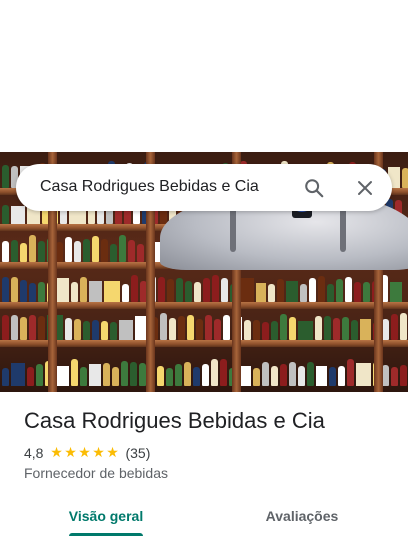 This screenshot has height=544, width=408. I want to click on review-count: (35), so click(137, 453).